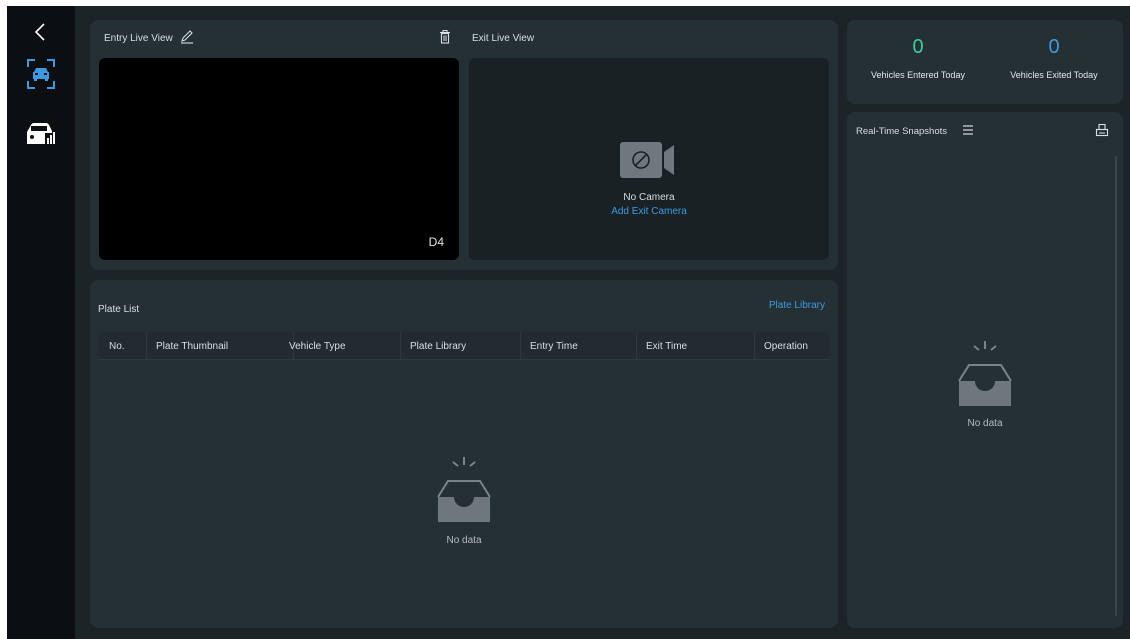  I want to click on edit-icon, so click(187, 37).